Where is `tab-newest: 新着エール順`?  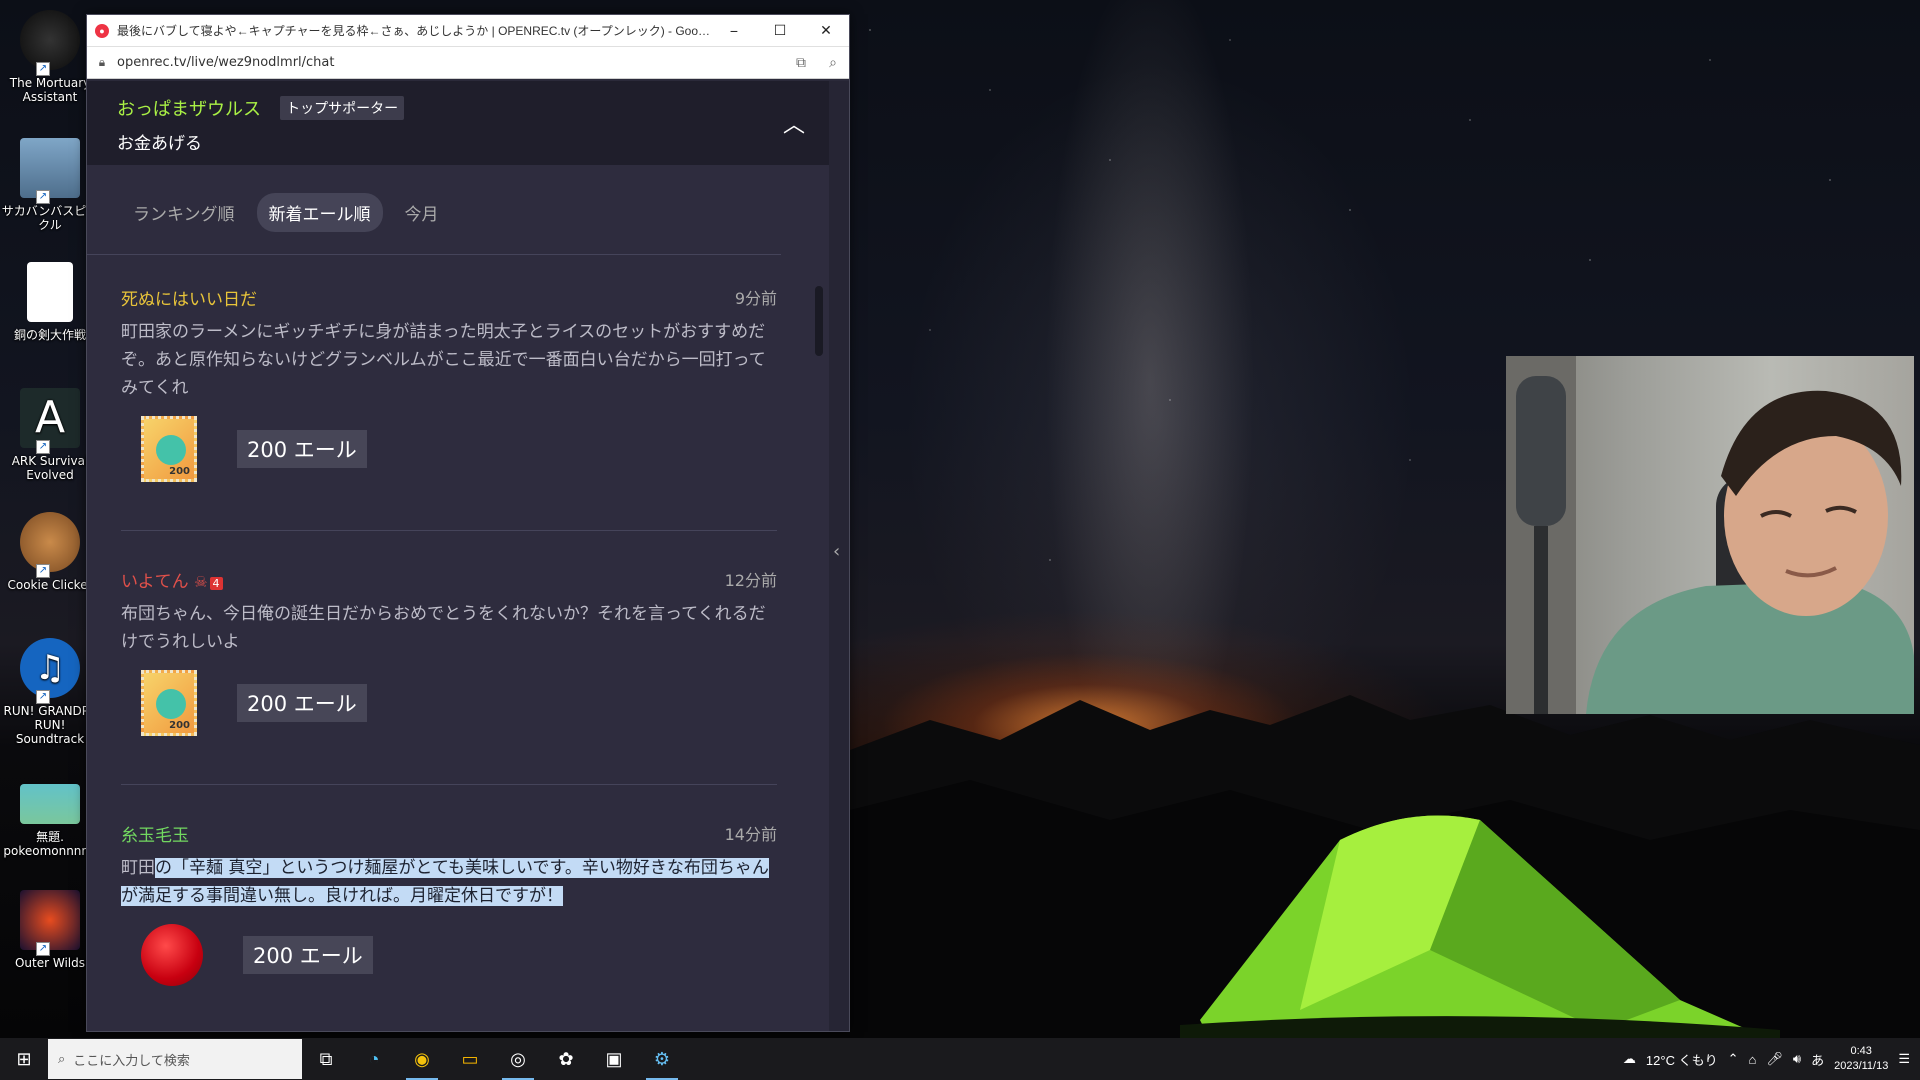 tab-newest: 新着エール順 is located at coordinates (319, 212).